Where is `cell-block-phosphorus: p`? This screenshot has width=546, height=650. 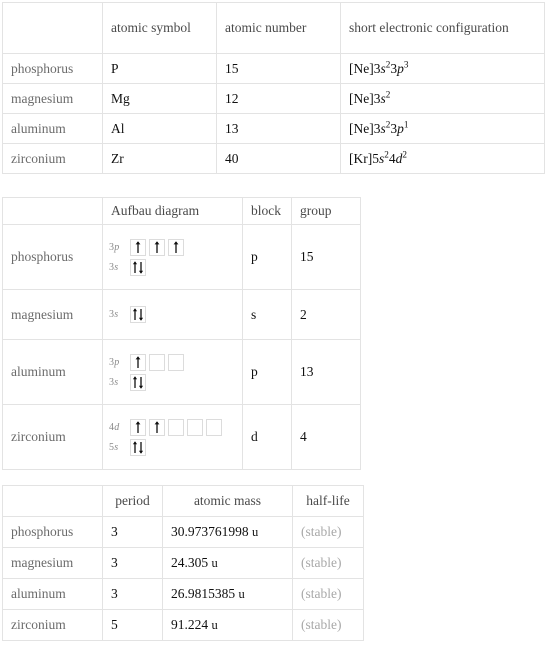
cell-block-phosphorus: p is located at coordinates (267, 257).